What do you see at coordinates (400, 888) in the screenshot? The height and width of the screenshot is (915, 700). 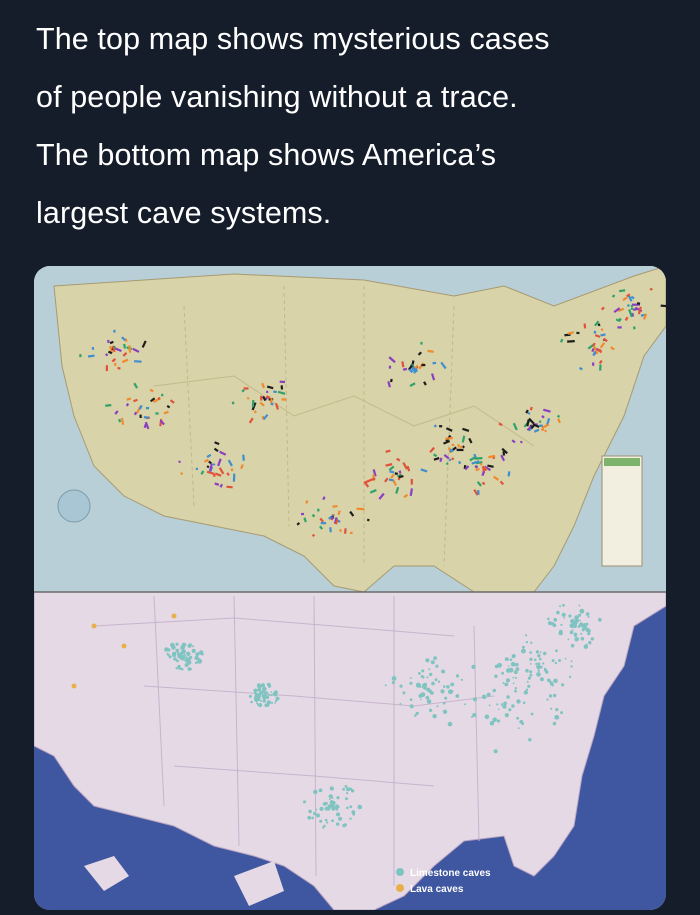 I see `lava-legend-swatch` at bounding box center [400, 888].